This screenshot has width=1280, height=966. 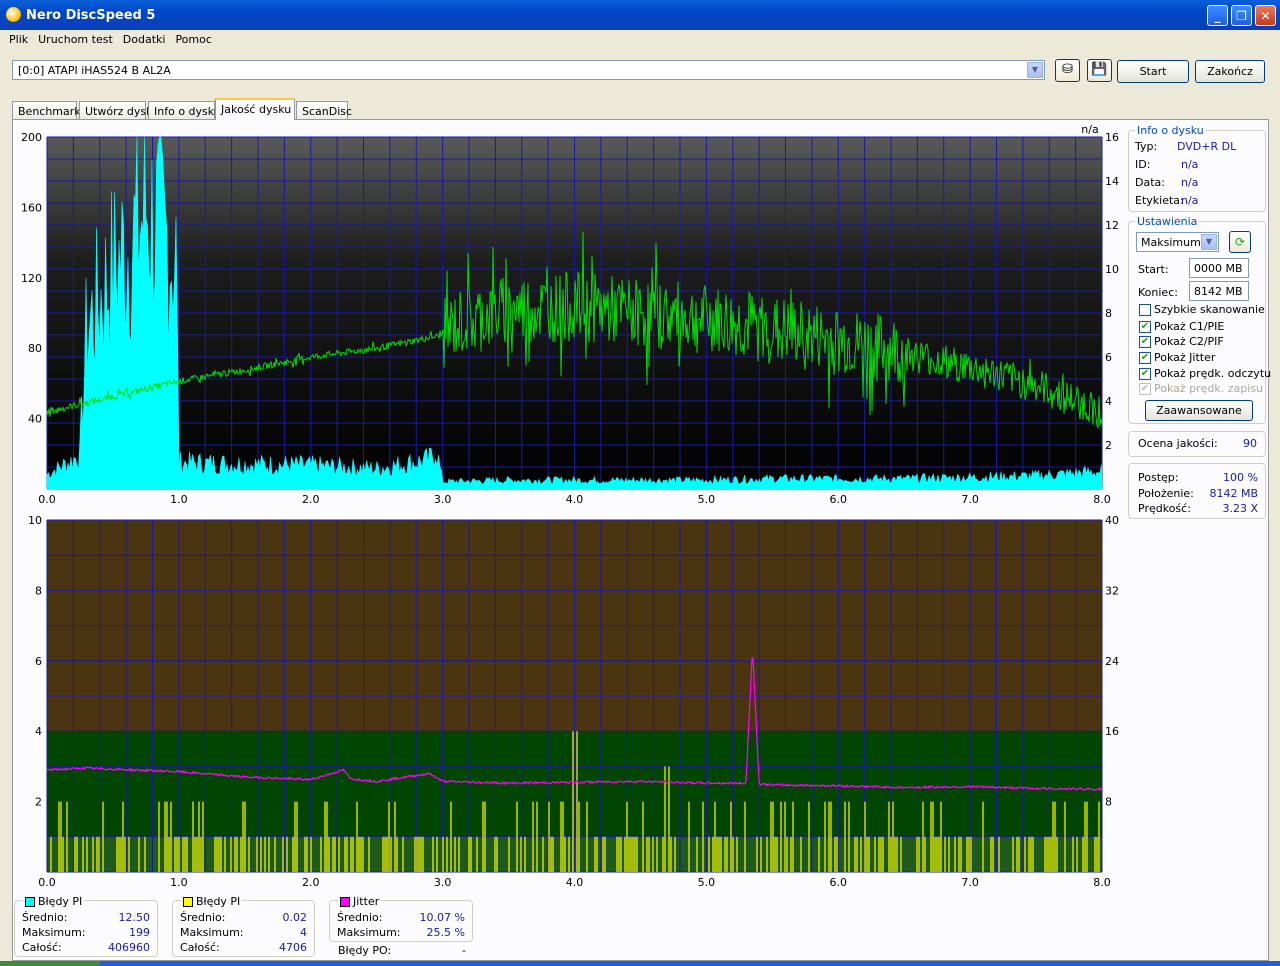 What do you see at coordinates (139, 932) in the screenshot?
I see `pi-max-value: 199` at bounding box center [139, 932].